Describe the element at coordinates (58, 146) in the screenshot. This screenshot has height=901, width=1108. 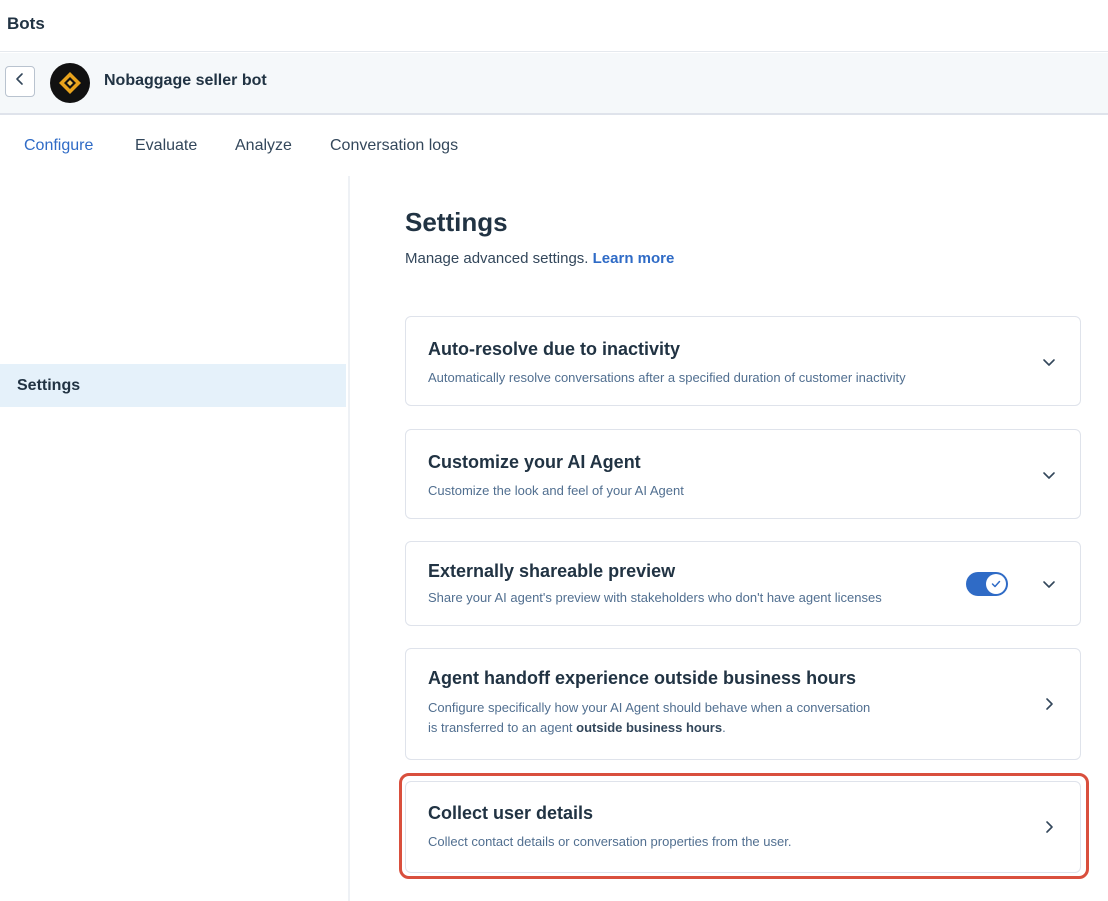
I see `tab-configure: Configure` at that location.